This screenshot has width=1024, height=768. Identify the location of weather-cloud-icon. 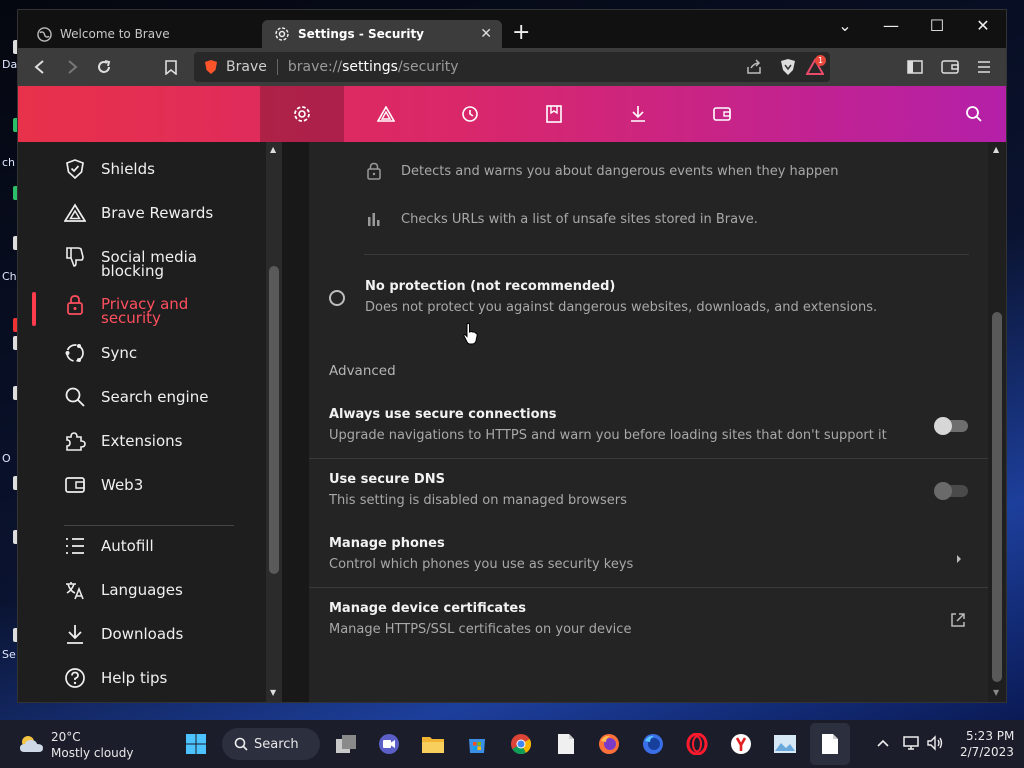
(32, 746).